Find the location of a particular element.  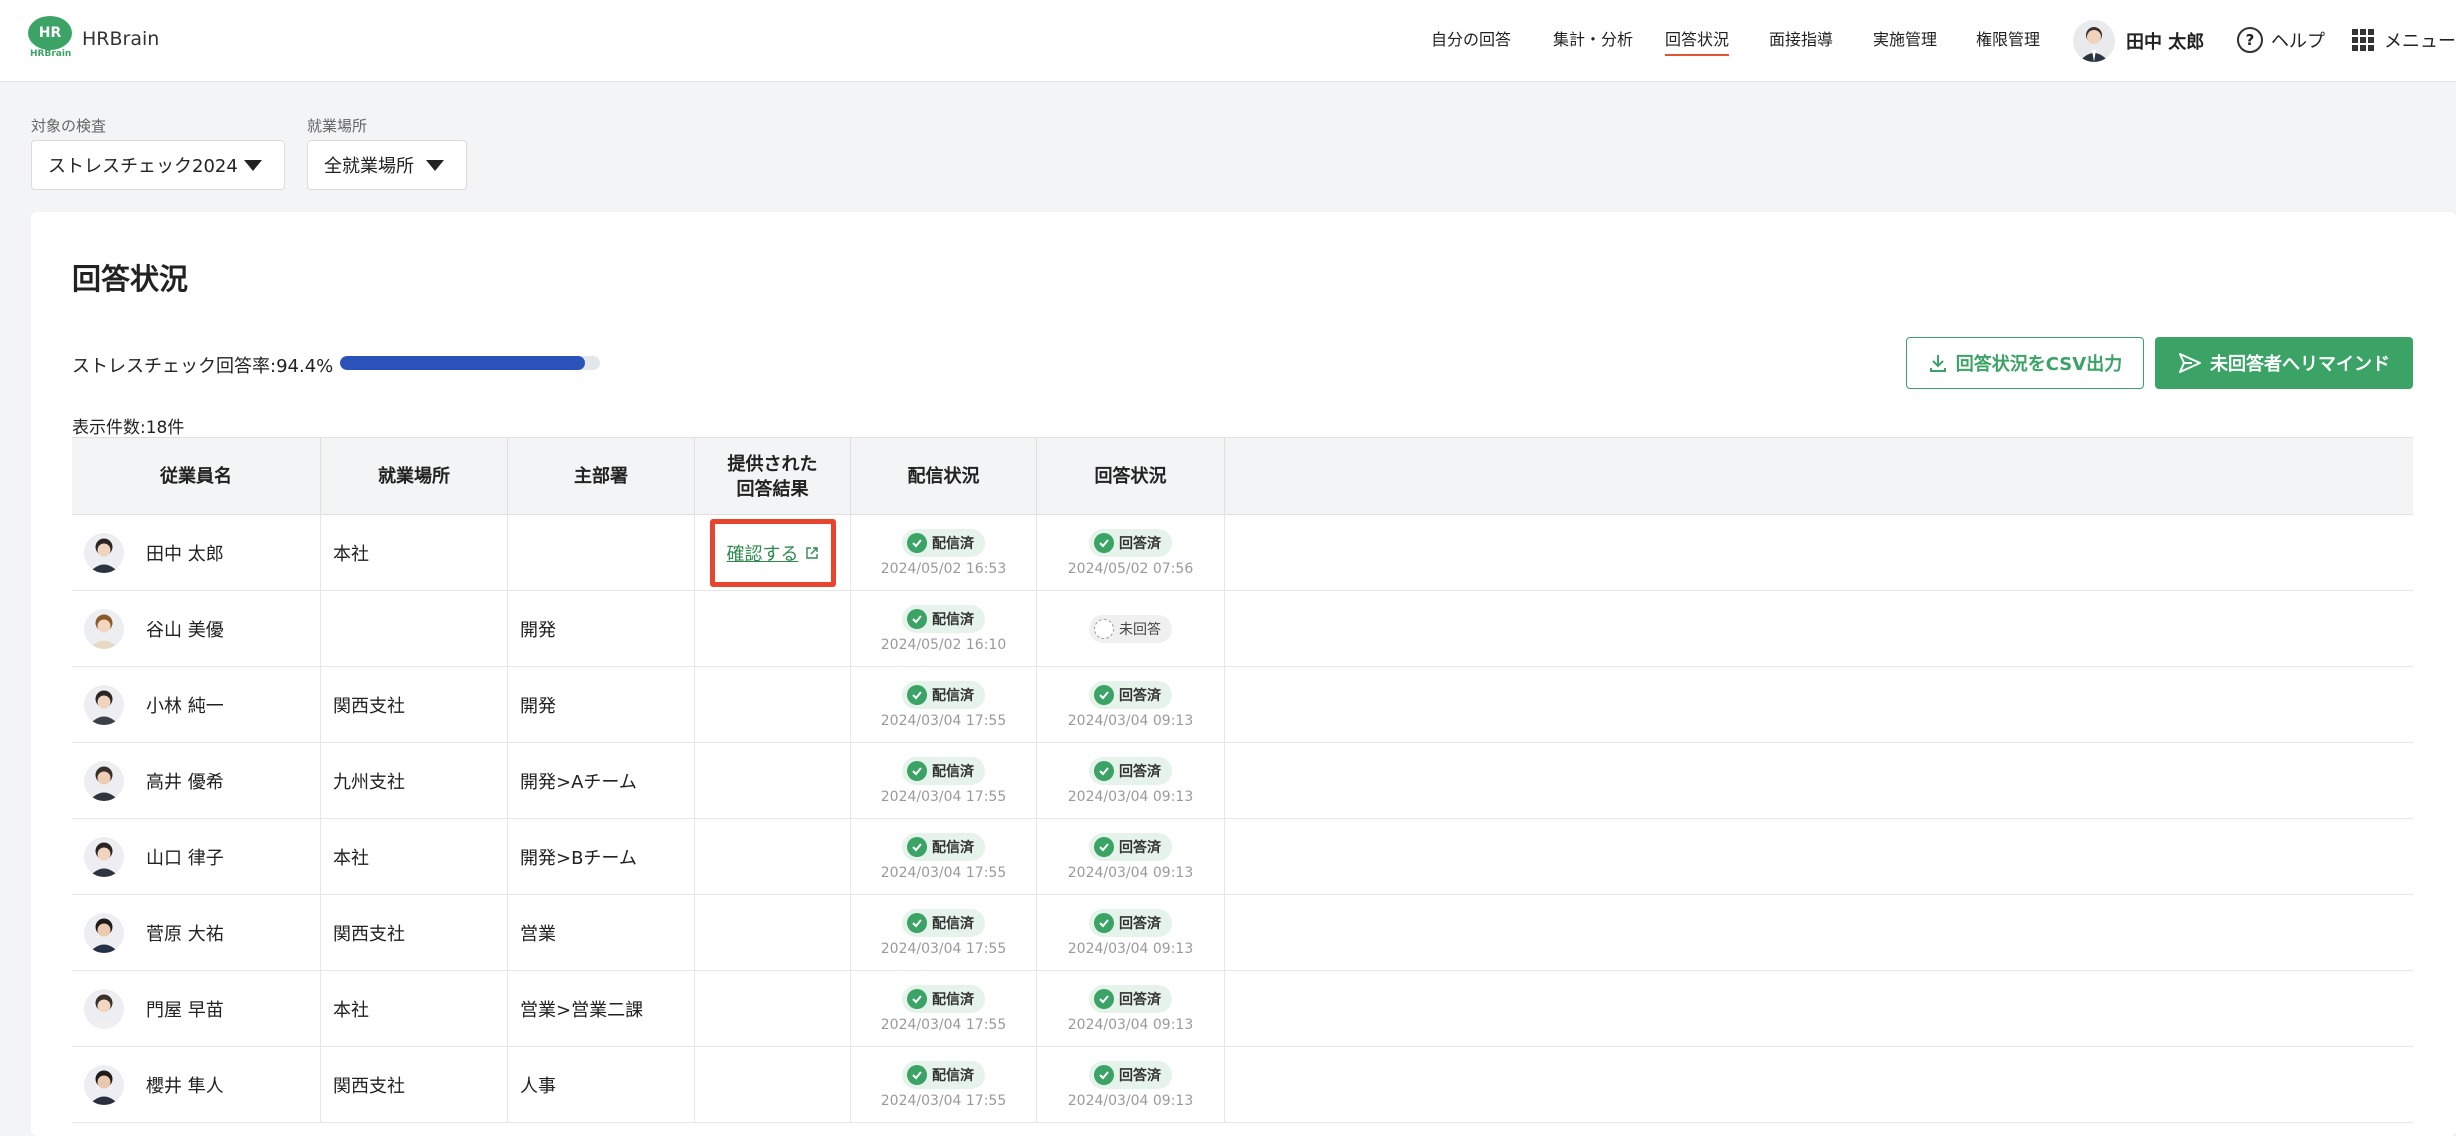

employee-name: 櫻井 隼人 is located at coordinates (185, 1086).